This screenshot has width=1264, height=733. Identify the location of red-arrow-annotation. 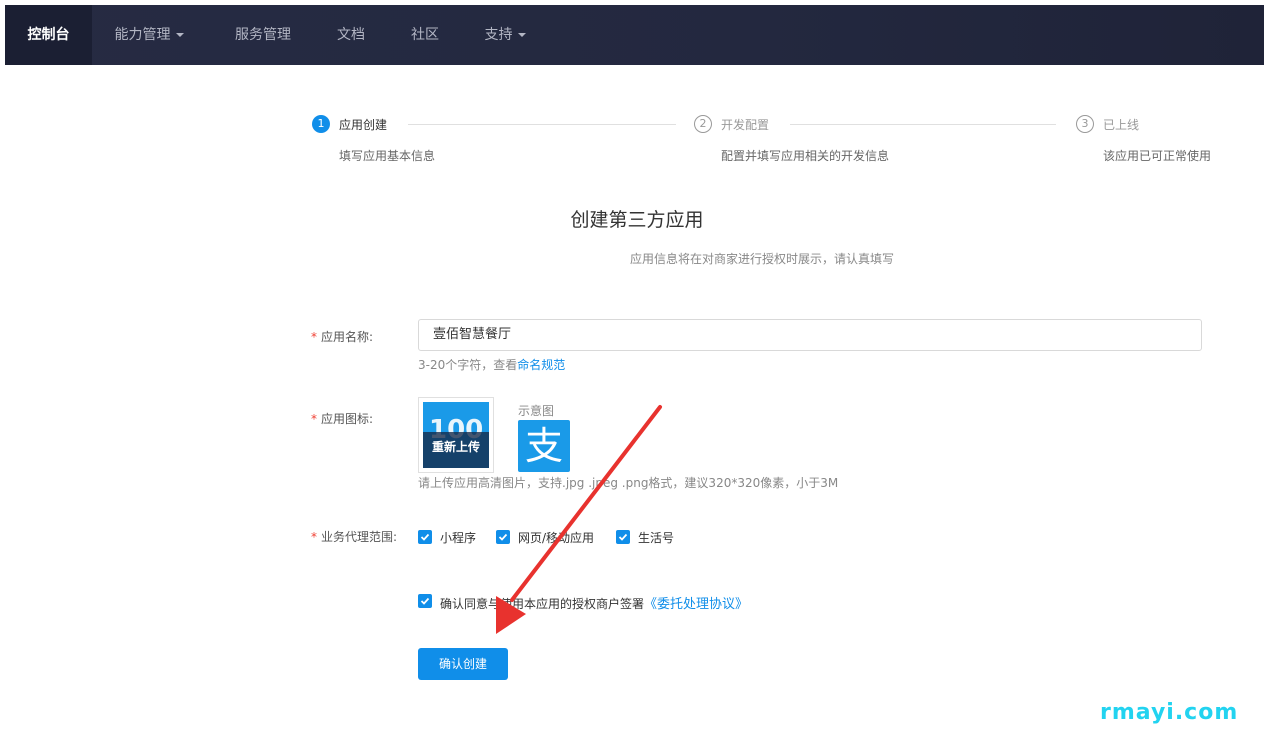
(579, 519).